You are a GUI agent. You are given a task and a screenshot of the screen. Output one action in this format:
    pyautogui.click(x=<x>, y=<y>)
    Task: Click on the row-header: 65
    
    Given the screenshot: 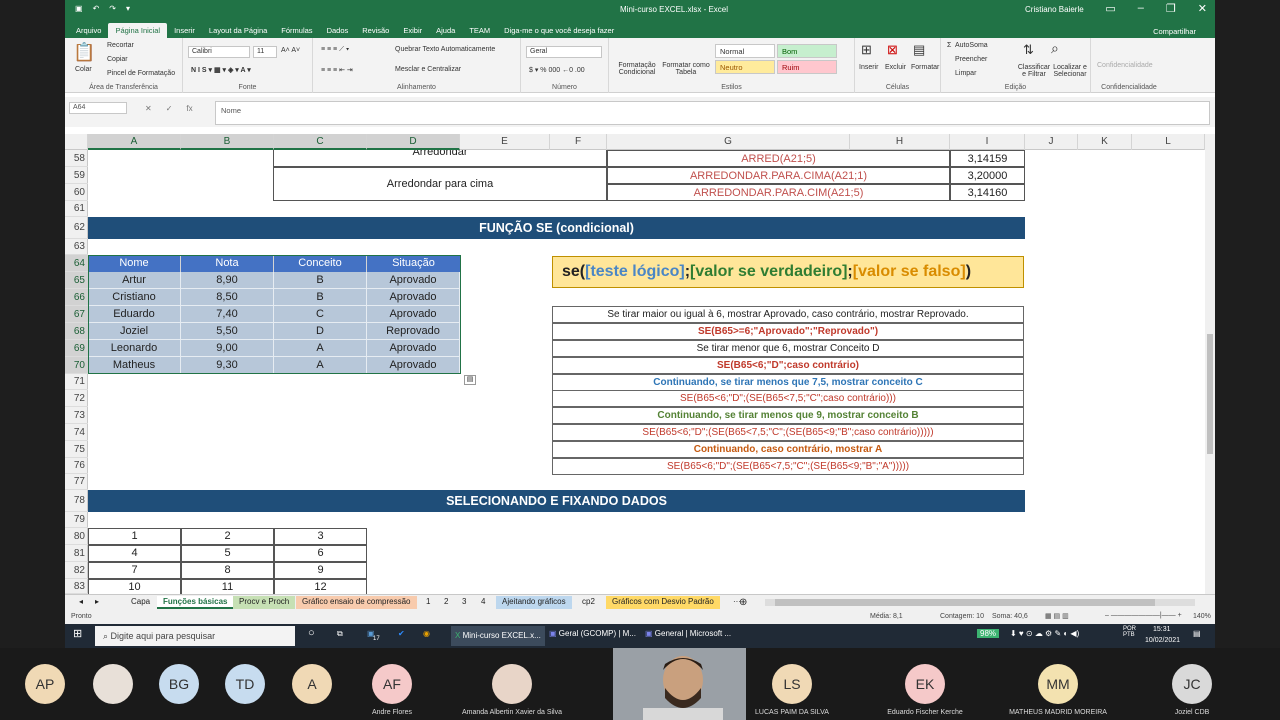 What is the action you would take?
    pyautogui.click(x=76, y=280)
    